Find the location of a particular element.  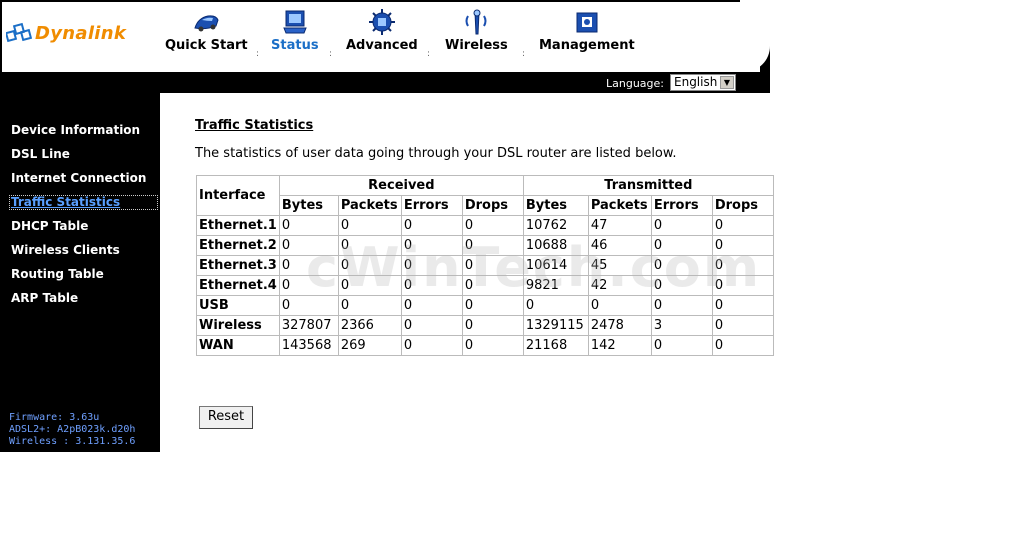

interface-name: Ethernet.3 is located at coordinates (238, 265).